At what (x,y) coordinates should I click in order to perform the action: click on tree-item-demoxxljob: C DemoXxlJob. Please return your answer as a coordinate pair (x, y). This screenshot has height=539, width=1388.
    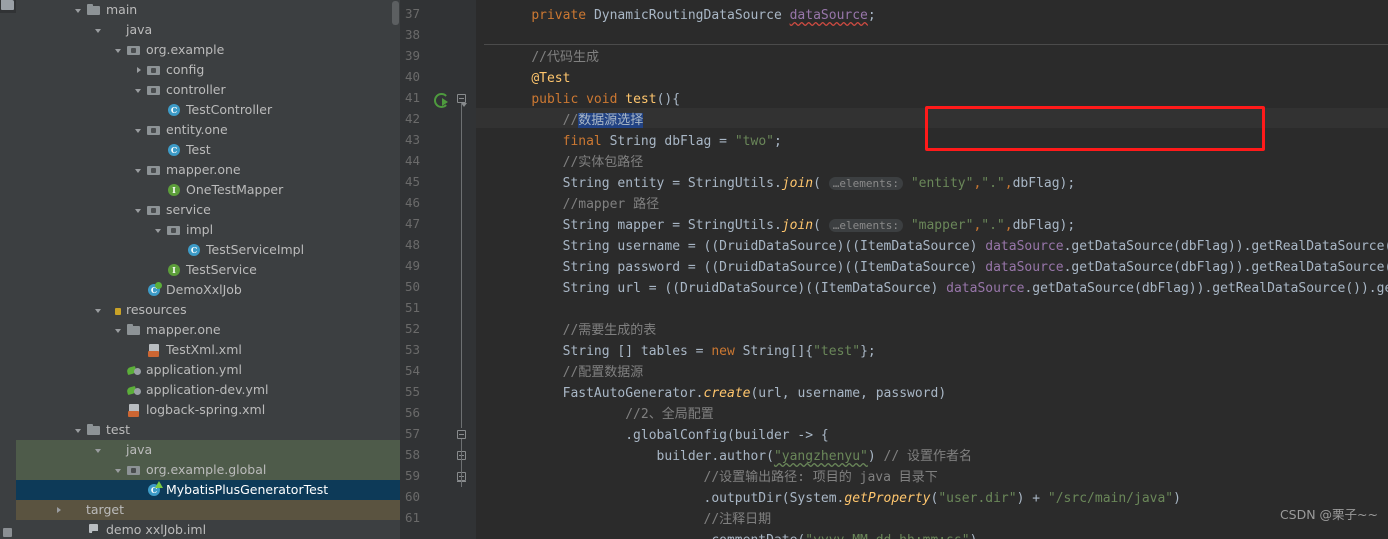
    Looking at the image, I should click on (208, 290).